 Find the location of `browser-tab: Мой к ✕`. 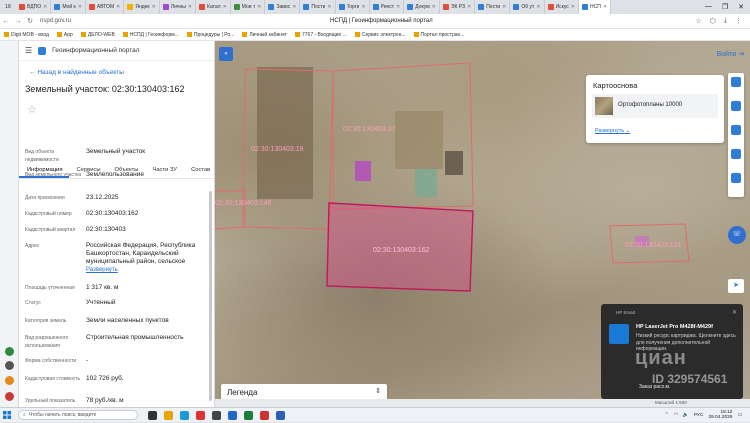

browser-tab: Мой к ✕ is located at coordinates (68, 7).